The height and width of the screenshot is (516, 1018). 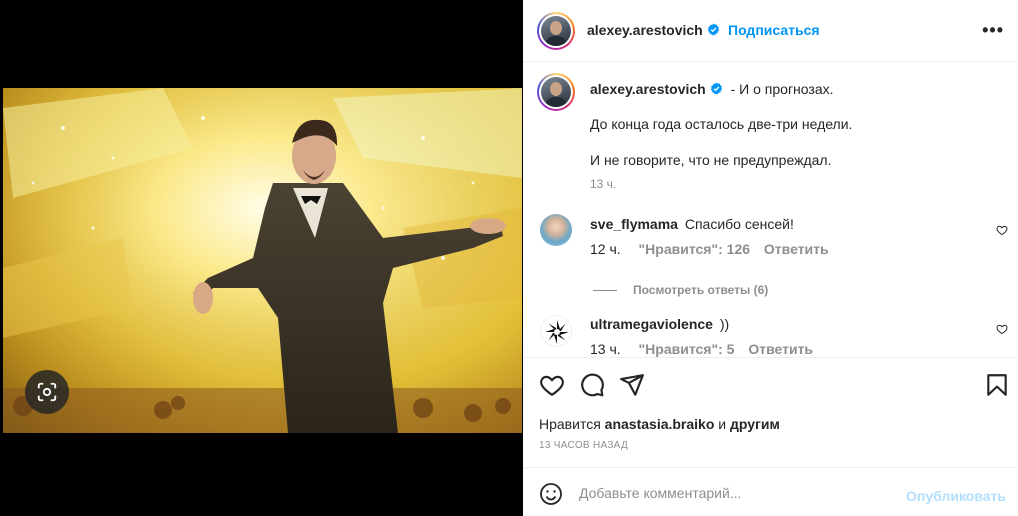 I want to click on share-icon, so click(x=632, y=385).